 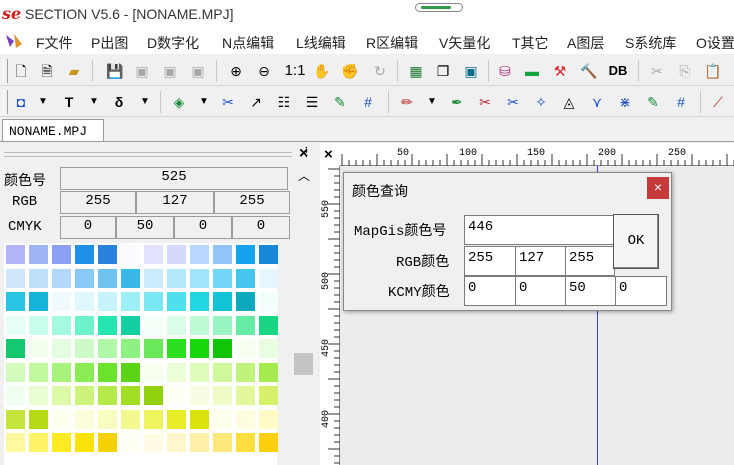 I want to click on panel-close-icon: ×, so click(x=303, y=154).